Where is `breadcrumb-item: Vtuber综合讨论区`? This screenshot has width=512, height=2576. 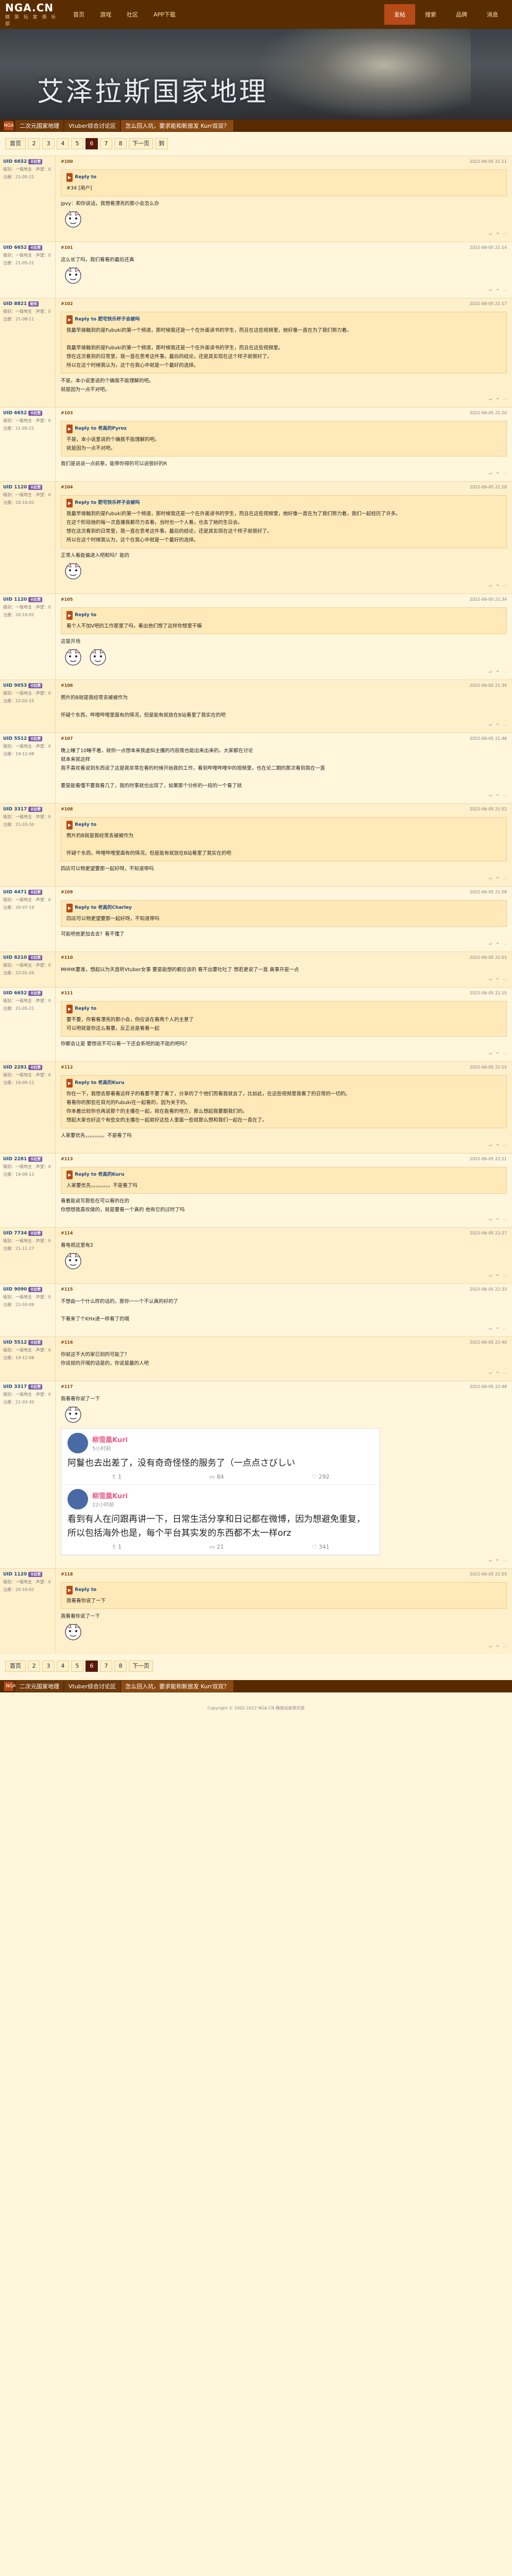 breadcrumb-item: Vtuber综合讨论区 is located at coordinates (93, 1686).